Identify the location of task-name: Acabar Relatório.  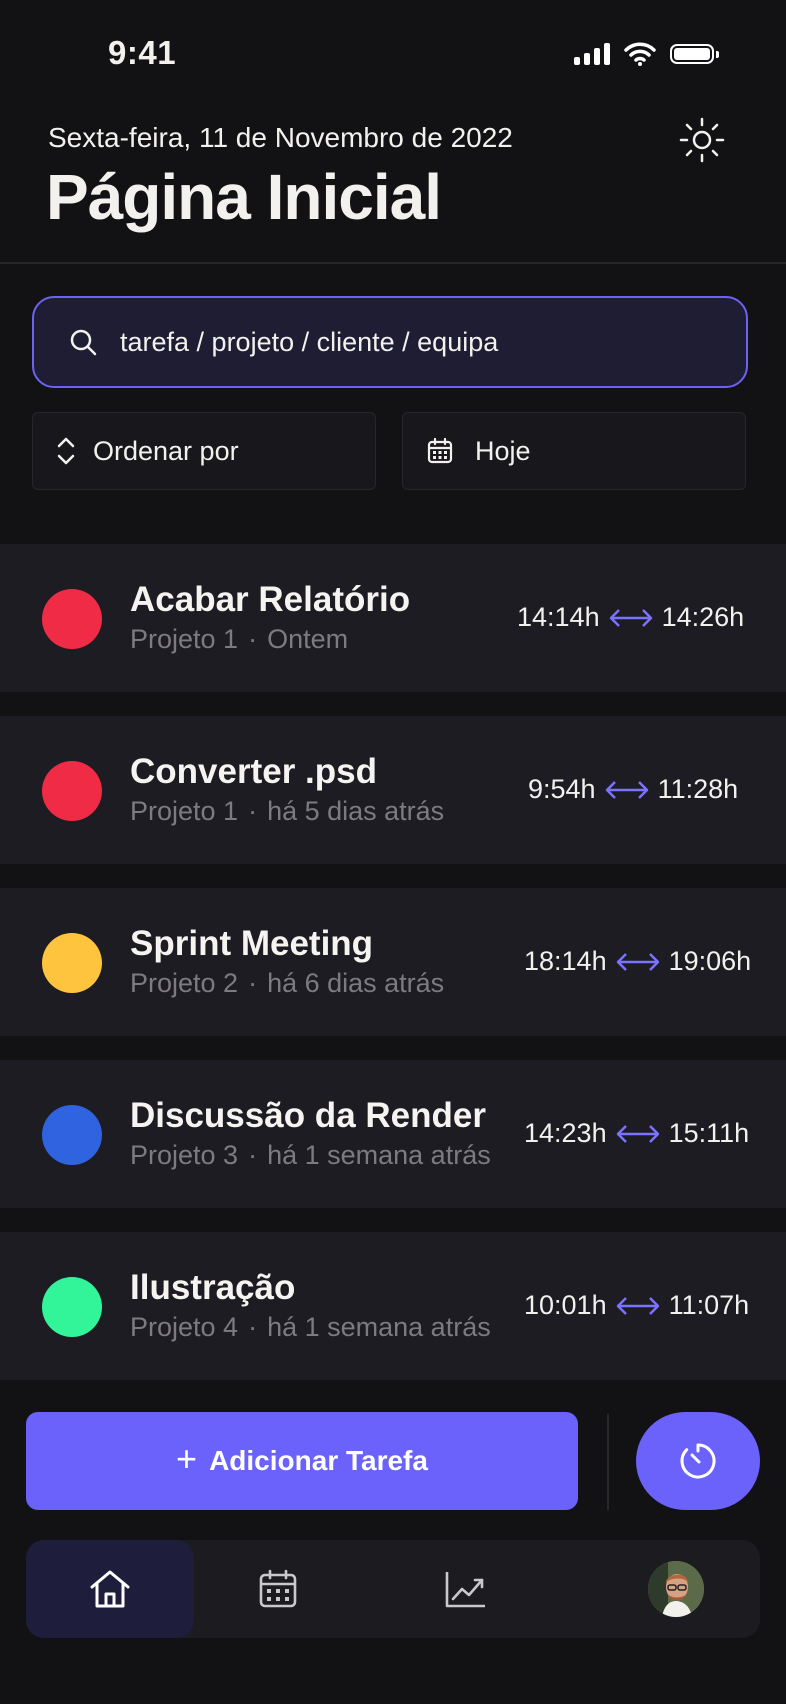
(270, 599).